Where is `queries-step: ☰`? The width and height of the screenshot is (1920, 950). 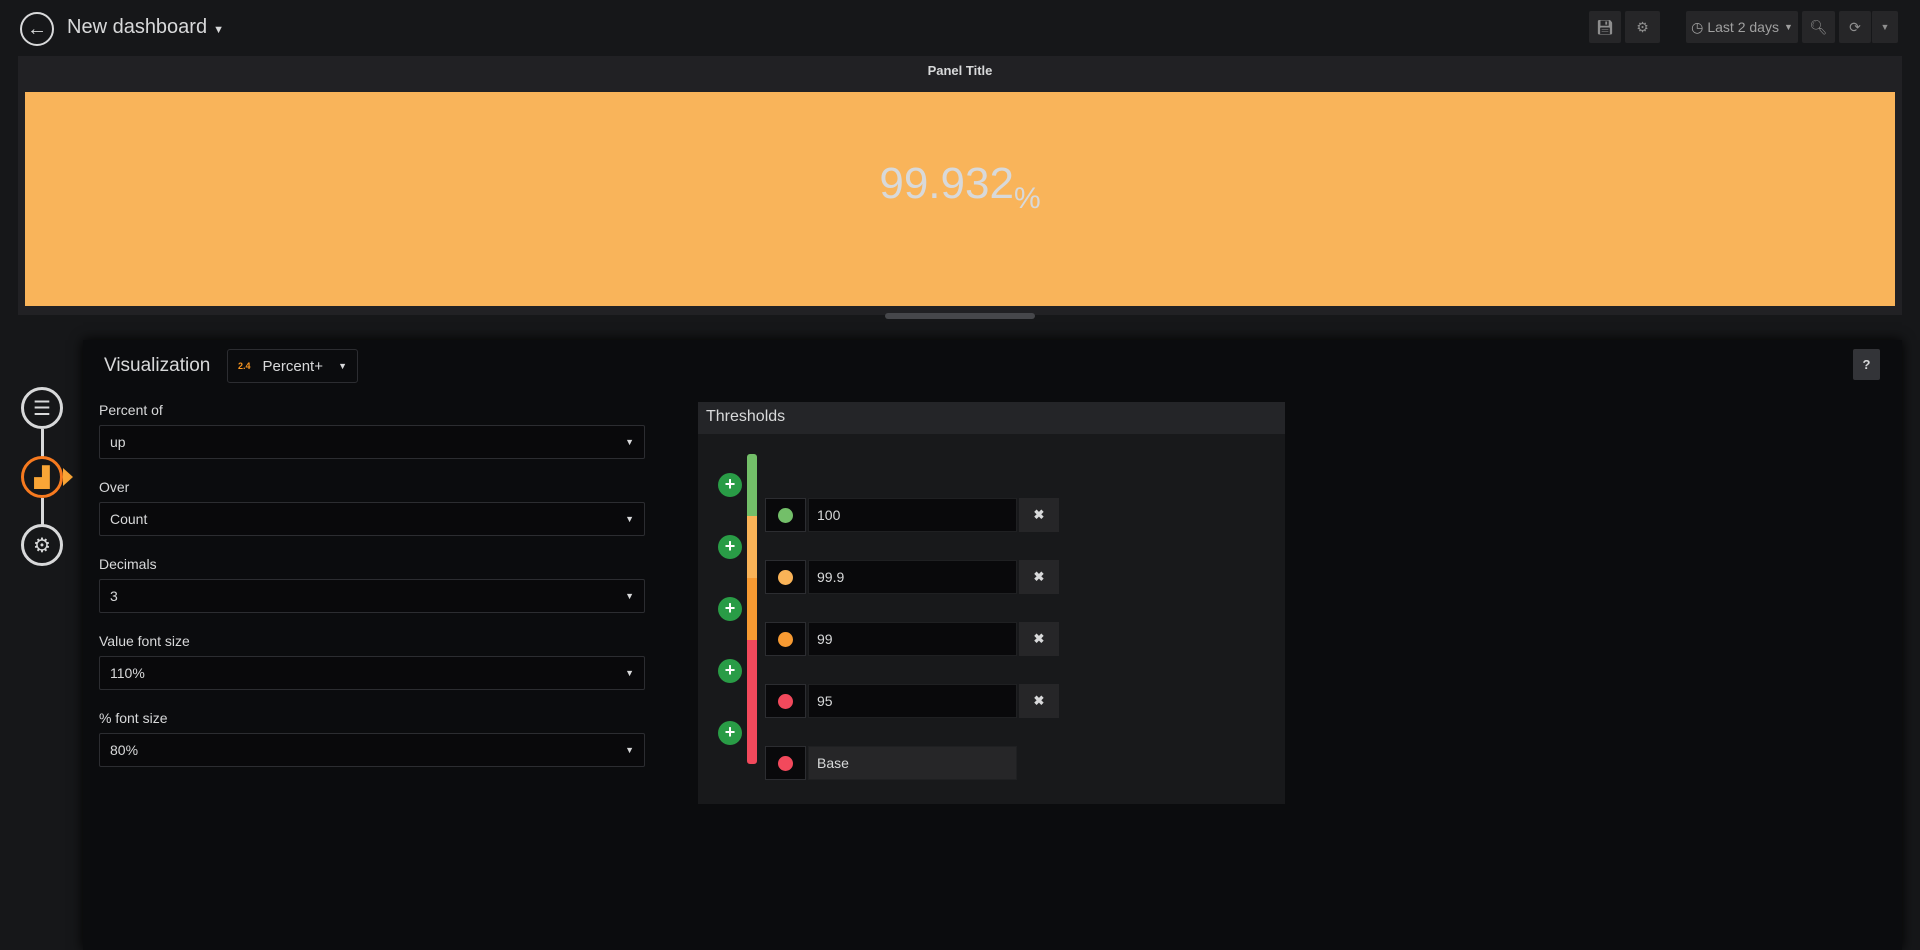
queries-step: ☰ is located at coordinates (42, 408).